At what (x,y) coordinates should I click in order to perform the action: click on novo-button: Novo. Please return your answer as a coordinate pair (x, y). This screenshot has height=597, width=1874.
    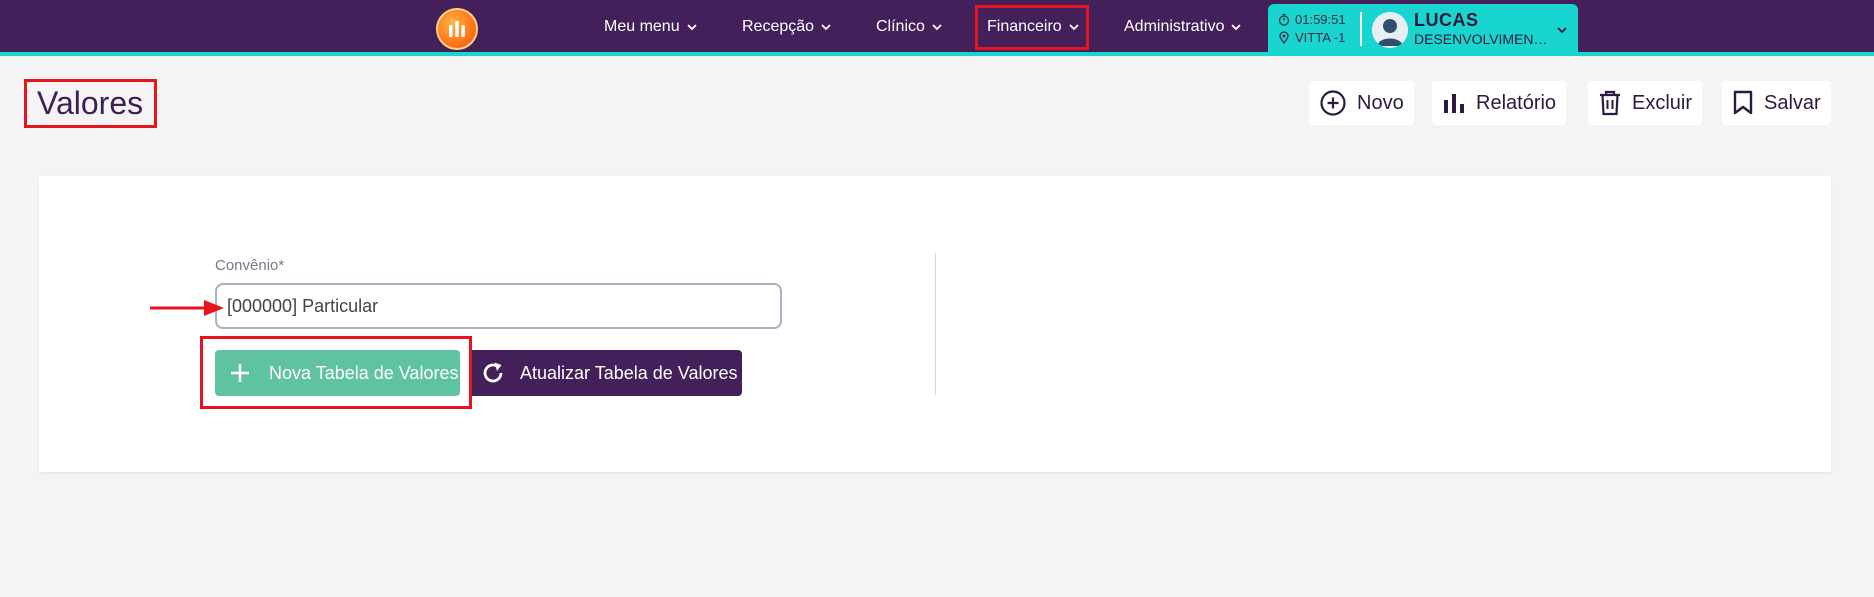
    Looking at the image, I should click on (1361, 103).